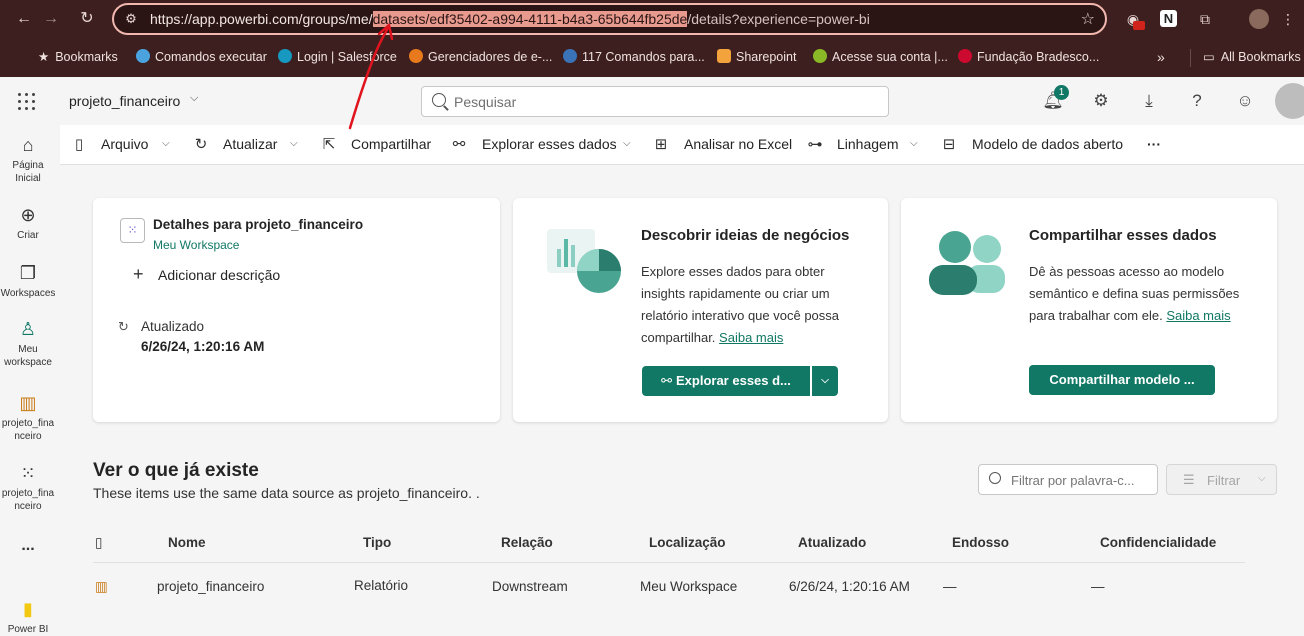 This screenshot has height=636, width=1304. What do you see at coordinates (1221, 479) in the screenshot?
I see `filter-button: ☰ Filtrar ⌵` at bounding box center [1221, 479].